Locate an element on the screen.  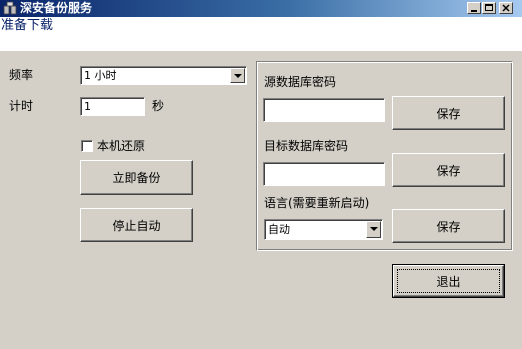
timer-label: 计时 is located at coordinates (21, 106).